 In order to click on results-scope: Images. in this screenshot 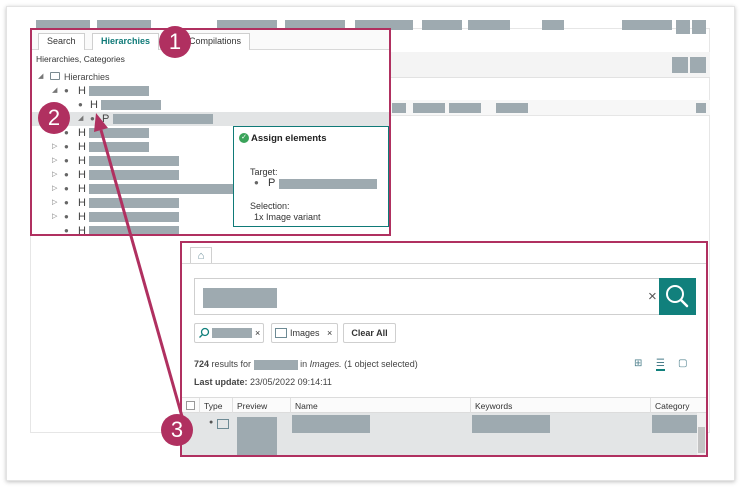, I will do `click(325, 364)`.